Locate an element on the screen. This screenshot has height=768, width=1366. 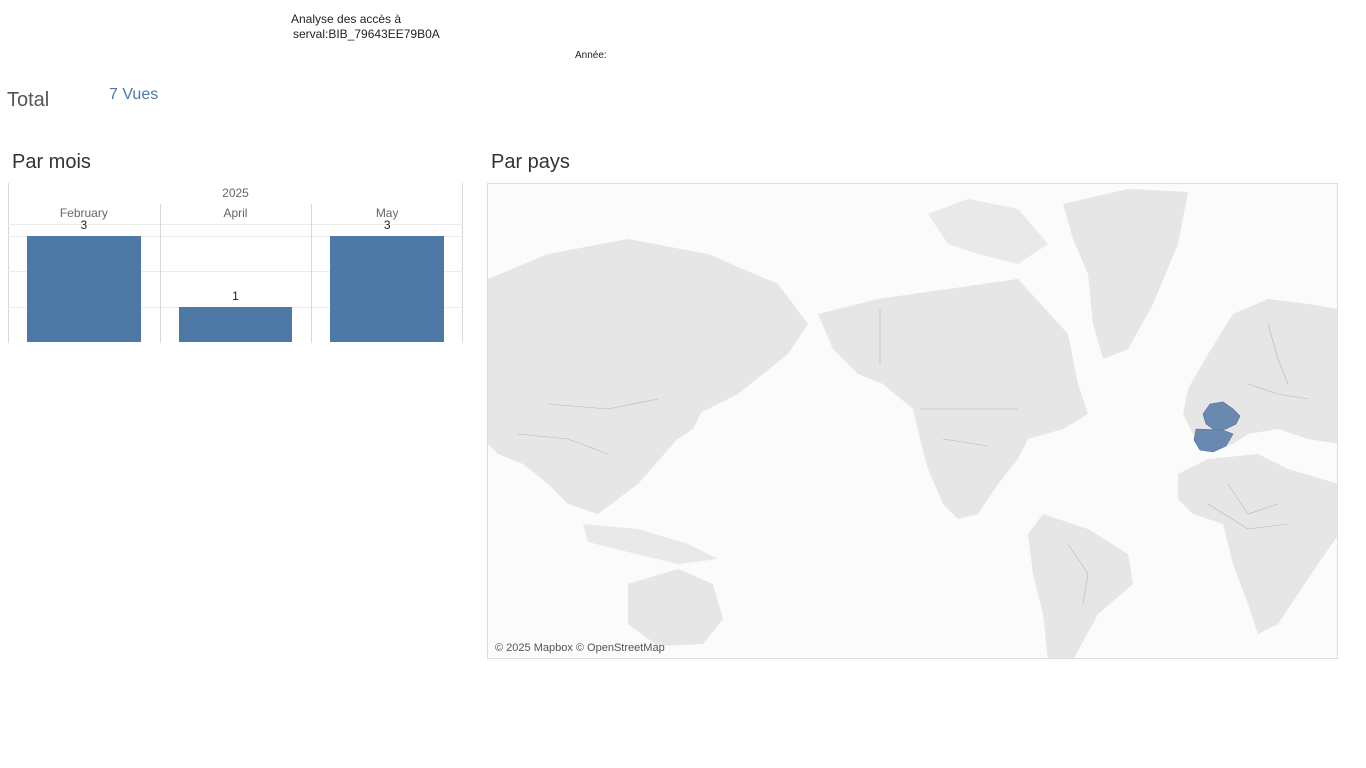
country-spain is located at coordinates (1213, 440).